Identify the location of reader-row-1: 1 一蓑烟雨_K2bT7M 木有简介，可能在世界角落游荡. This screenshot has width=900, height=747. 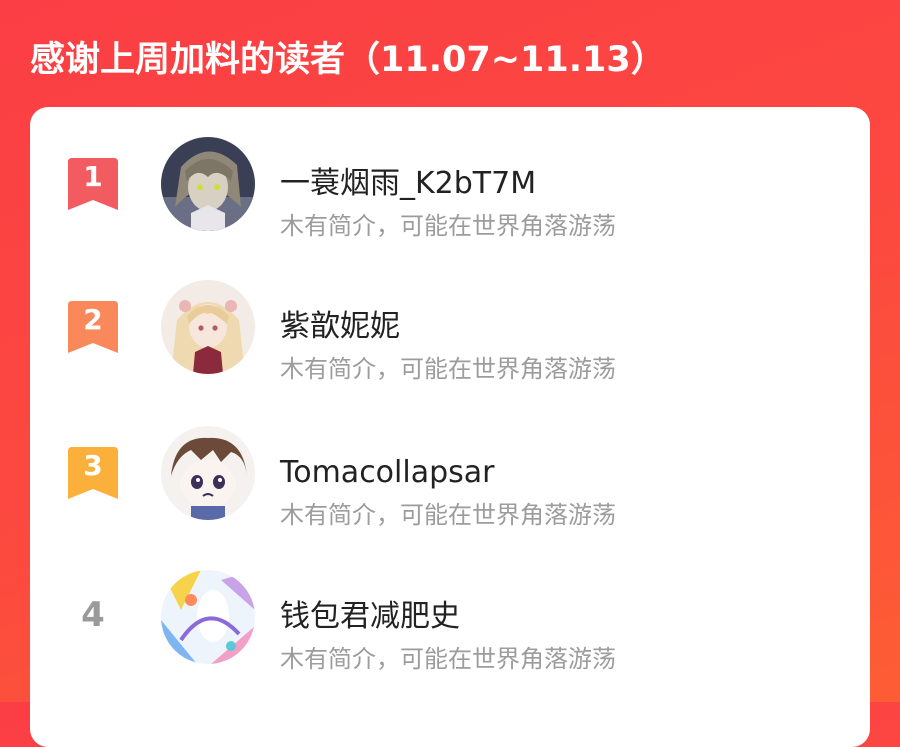
(450, 187).